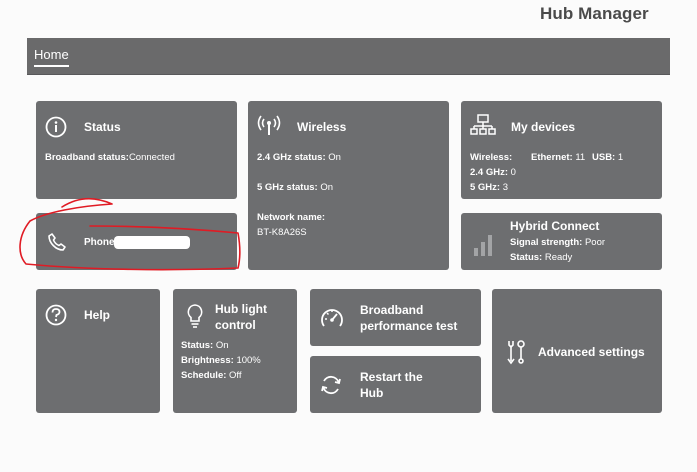  I want to click on tab-home: Home, so click(51, 57).